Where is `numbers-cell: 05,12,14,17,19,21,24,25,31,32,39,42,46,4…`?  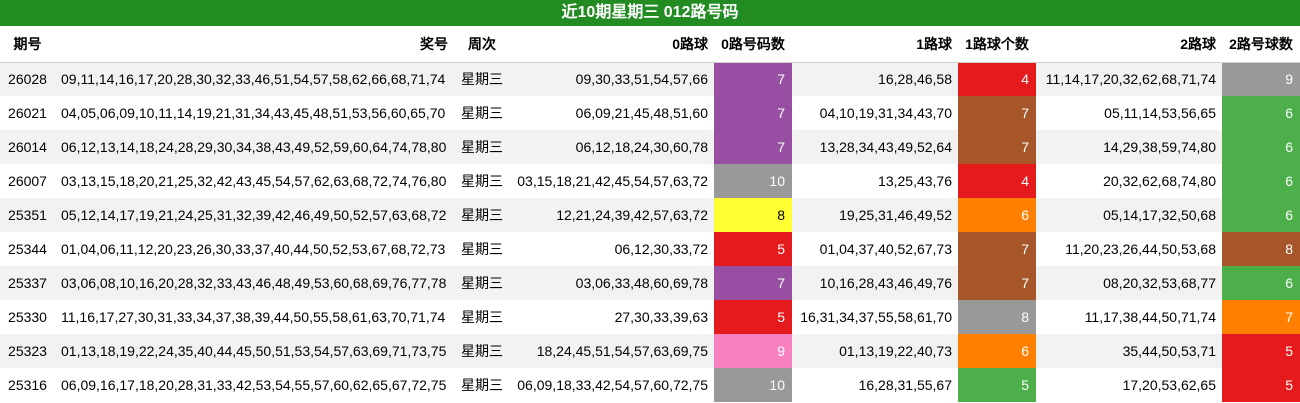 numbers-cell: 05,12,14,17,19,21,24,25,31,32,39,42,46,4… is located at coordinates (254, 215).